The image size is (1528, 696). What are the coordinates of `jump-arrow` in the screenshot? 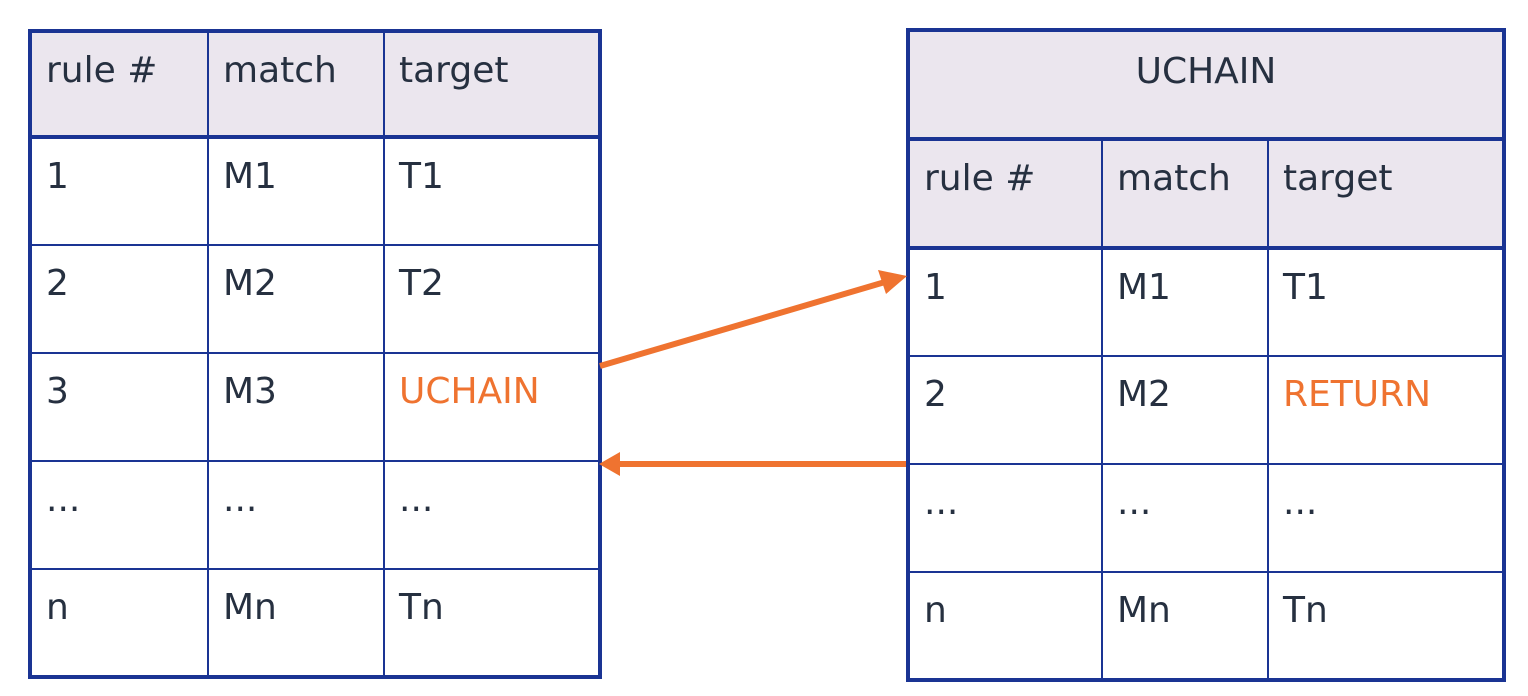 It's located at (753, 319).